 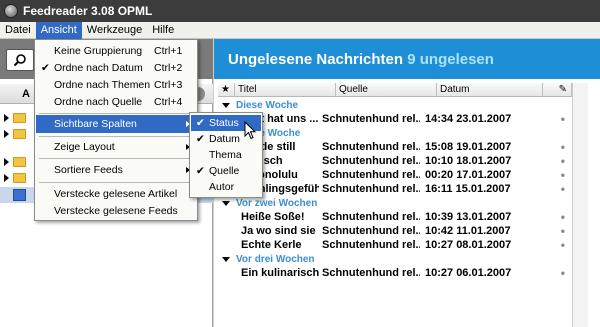 I want to click on group-header: Letzte Woche, so click(x=395, y=133).